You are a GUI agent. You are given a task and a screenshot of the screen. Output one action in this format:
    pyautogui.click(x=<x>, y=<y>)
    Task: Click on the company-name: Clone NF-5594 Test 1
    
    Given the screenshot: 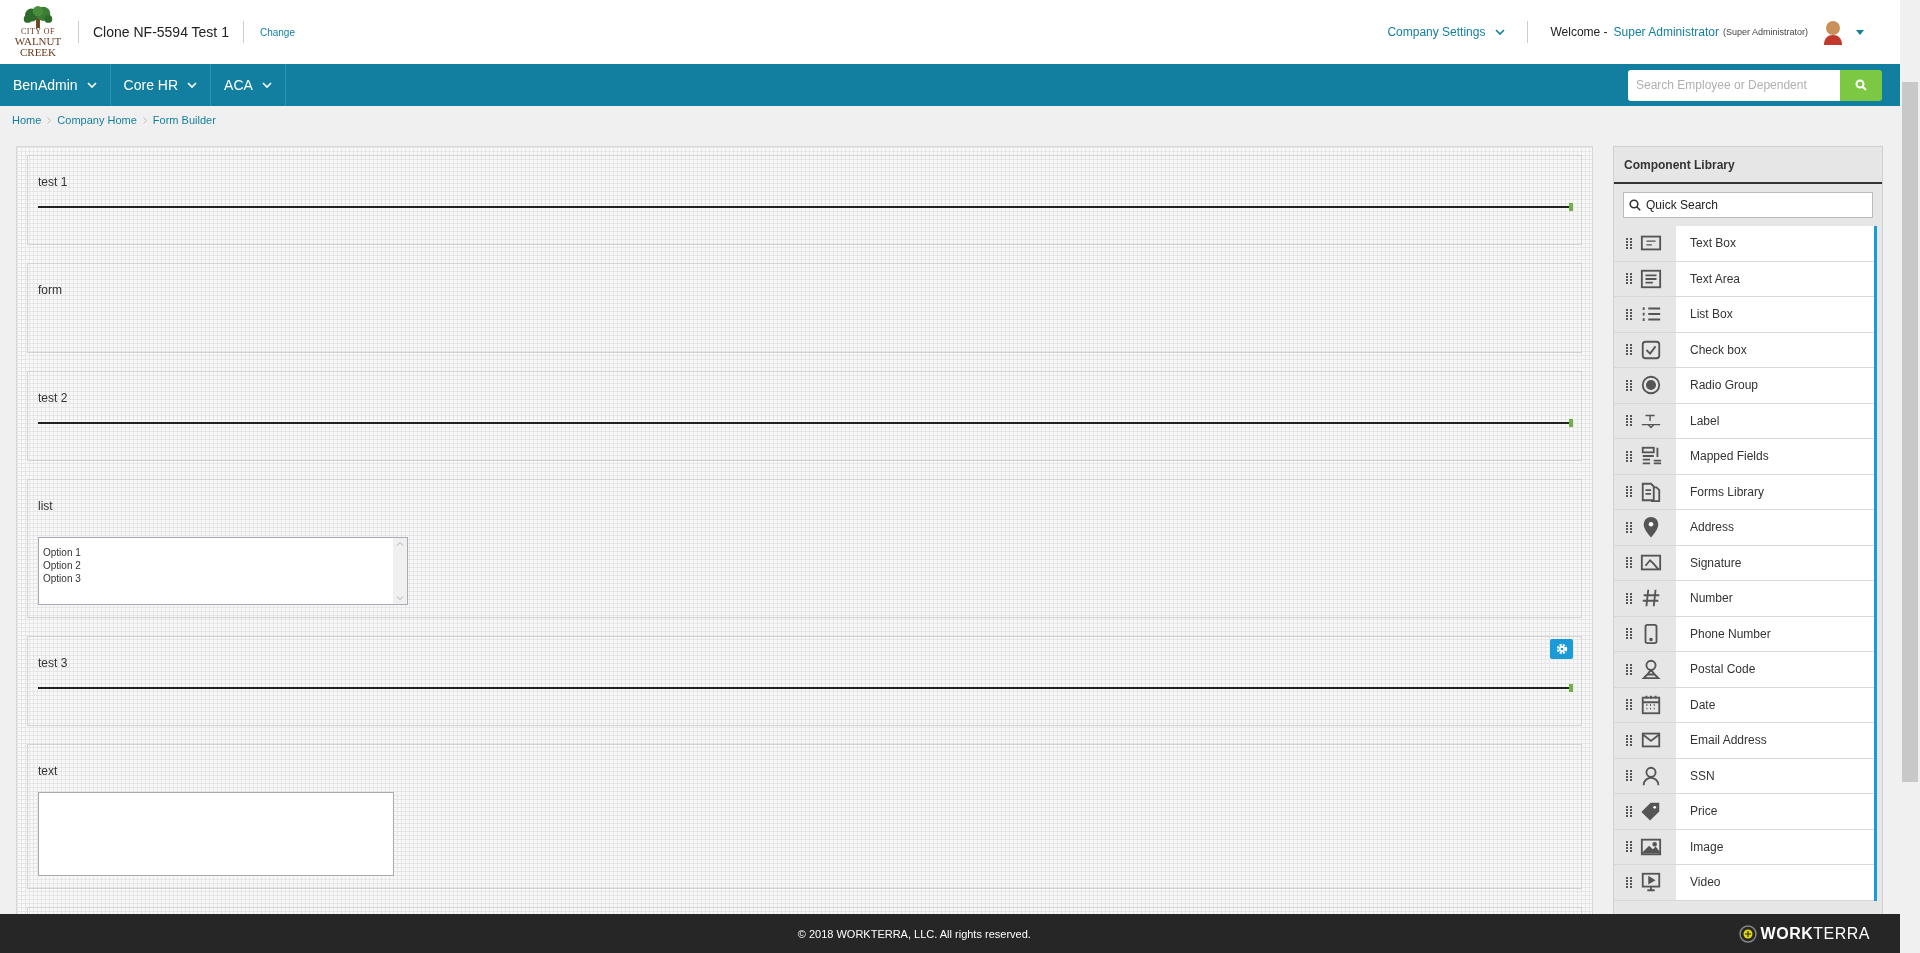 What is the action you would take?
    pyautogui.click(x=161, y=32)
    